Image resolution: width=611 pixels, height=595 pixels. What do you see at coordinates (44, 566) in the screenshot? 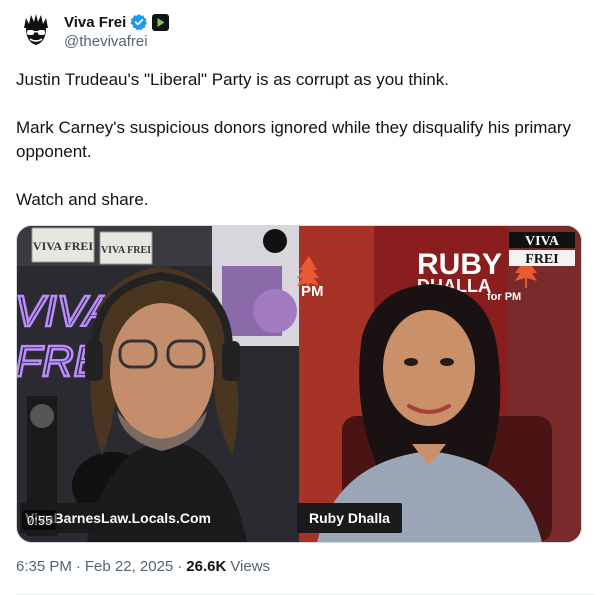
I see `tweet-time: 6:35 PM` at bounding box center [44, 566].